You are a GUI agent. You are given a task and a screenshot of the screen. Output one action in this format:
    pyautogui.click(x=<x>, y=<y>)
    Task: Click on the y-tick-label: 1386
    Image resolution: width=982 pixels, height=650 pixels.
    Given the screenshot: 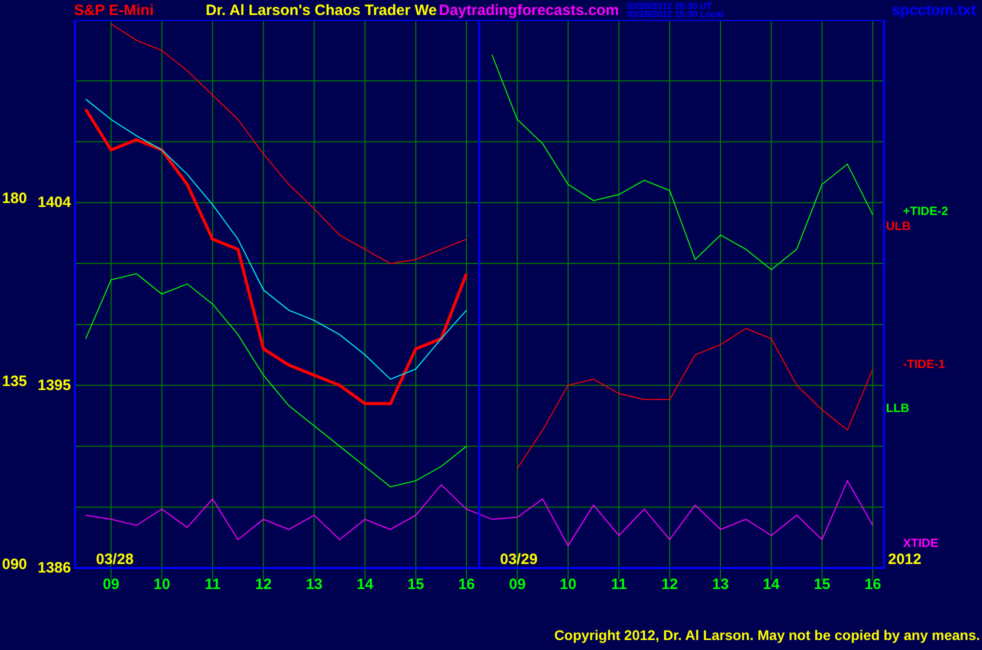 What is the action you would take?
    pyautogui.click(x=54, y=568)
    